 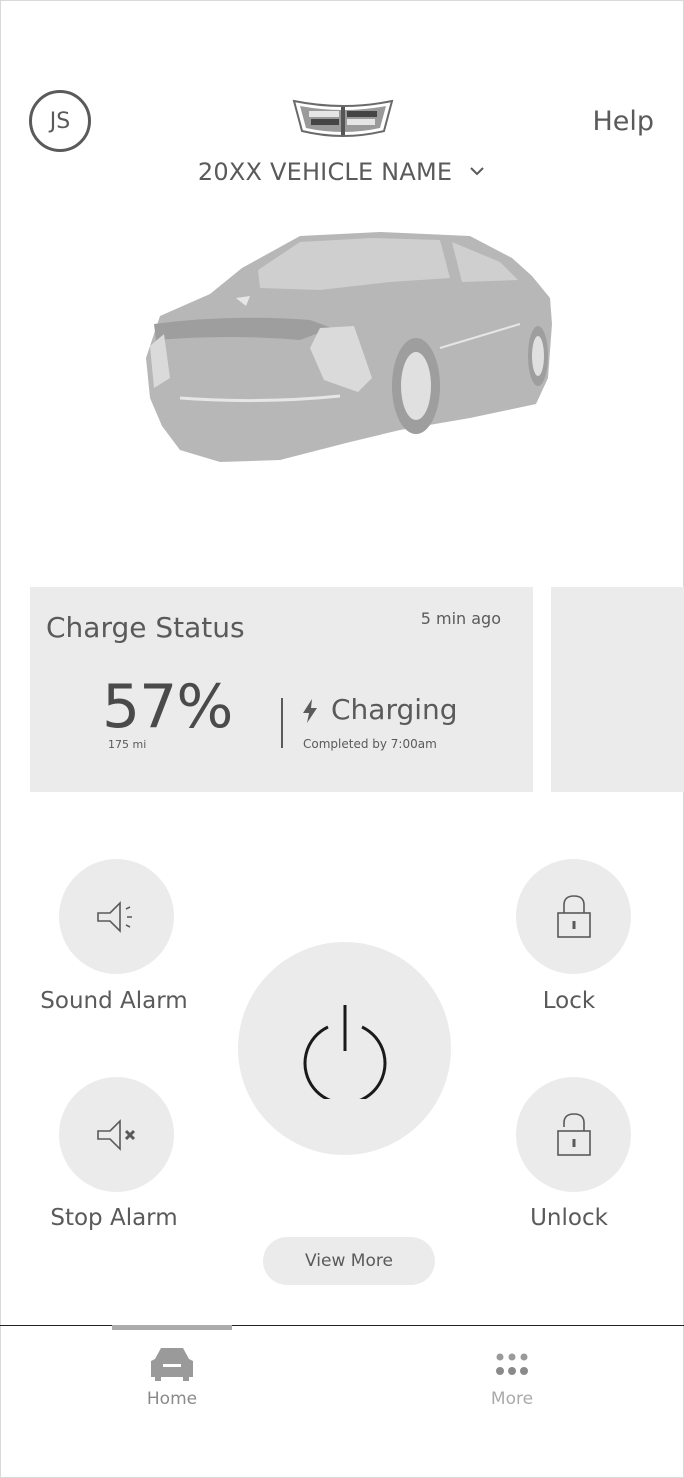 I want to click on dots-grid-icon, so click(x=512, y=1364).